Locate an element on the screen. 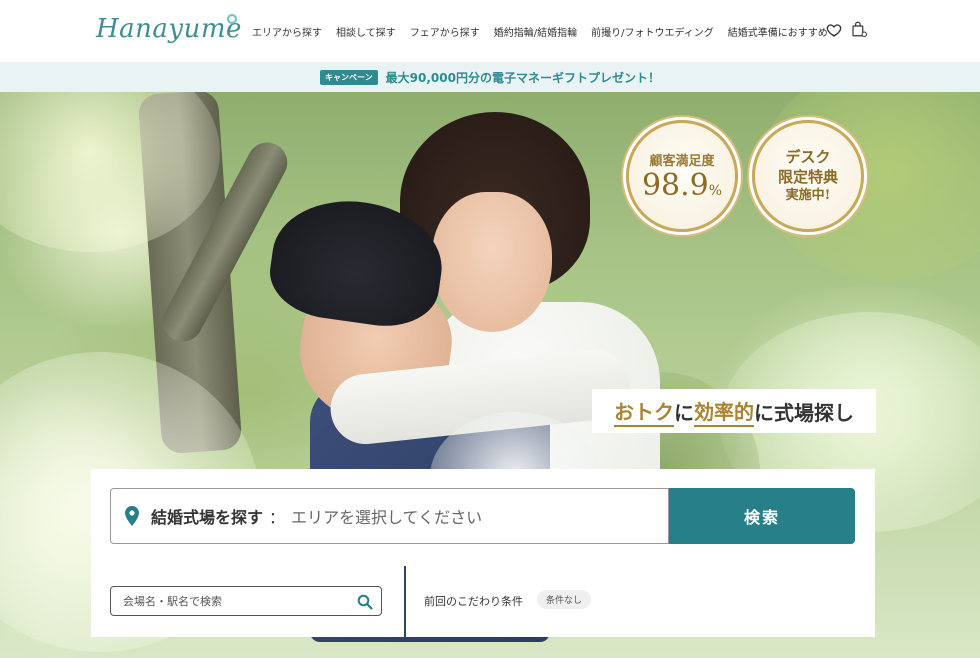  satisfaction-number: 98.9 is located at coordinates (675, 185).